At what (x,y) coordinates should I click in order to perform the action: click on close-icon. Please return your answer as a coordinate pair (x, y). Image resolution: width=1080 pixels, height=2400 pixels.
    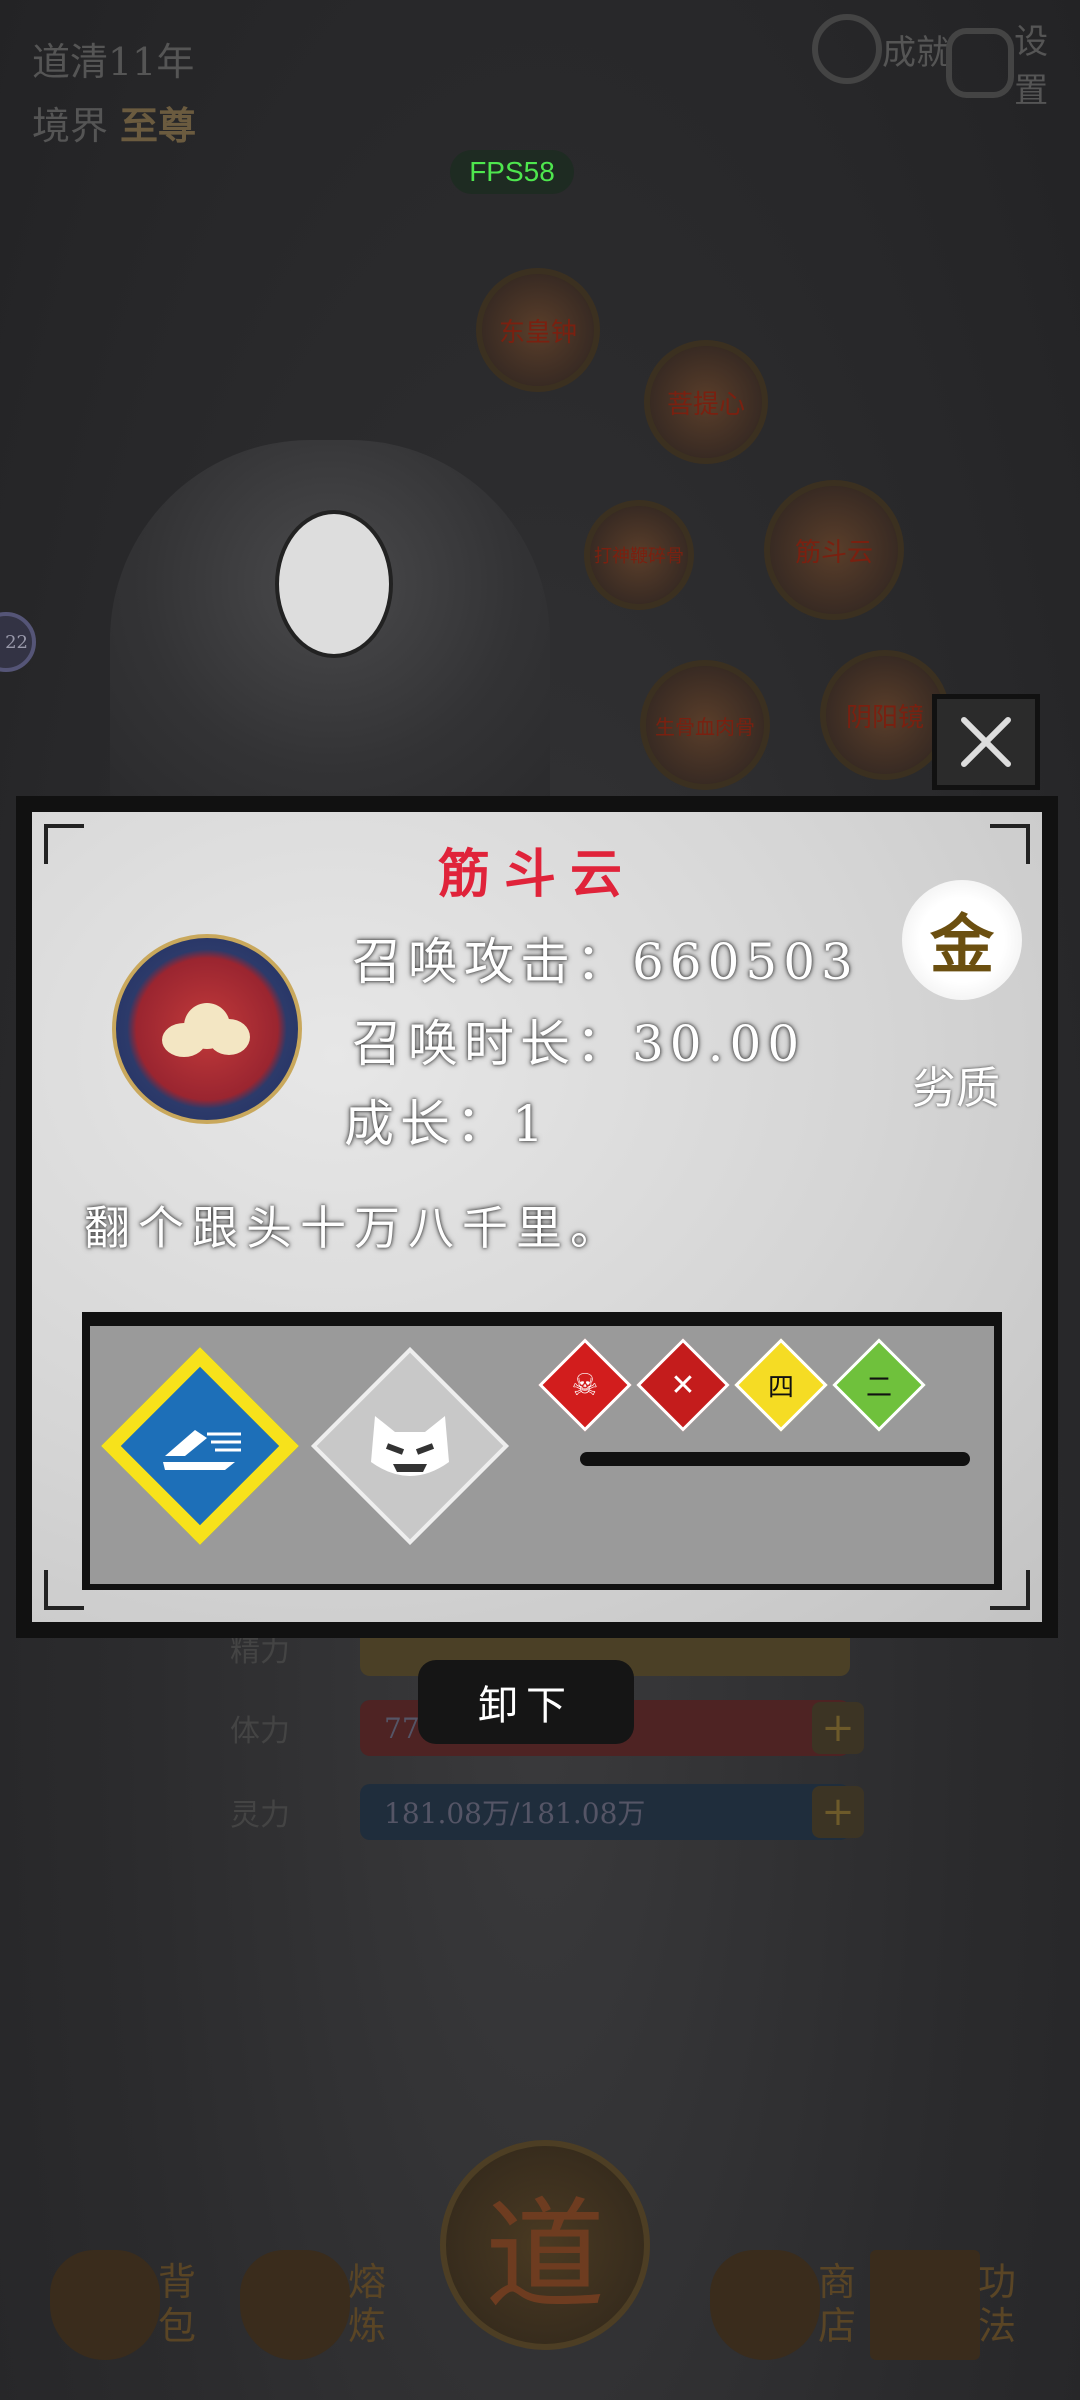
    Looking at the image, I should click on (986, 742).